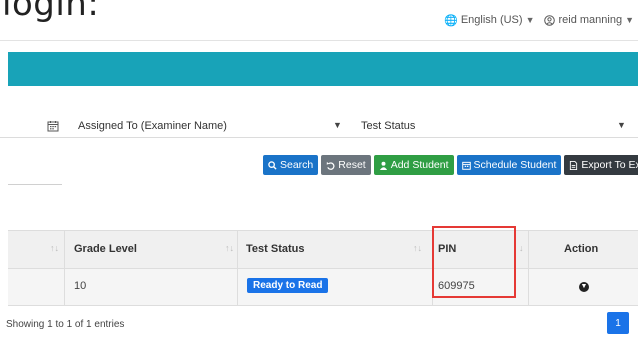  What do you see at coordinates (521, 248) in the screenshot?
I see `sort-icon: ↓` at bounding box center [521, 248].